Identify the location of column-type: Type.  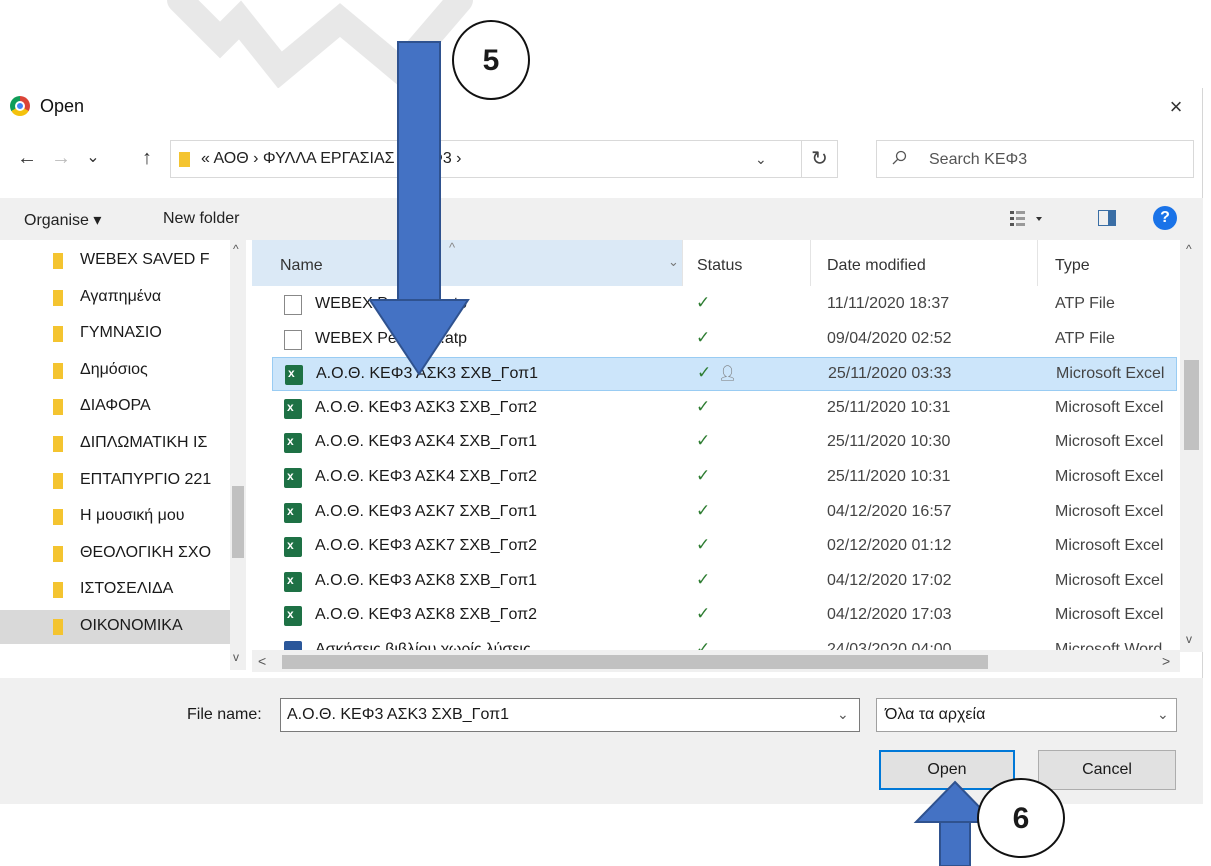
(1072, 266).